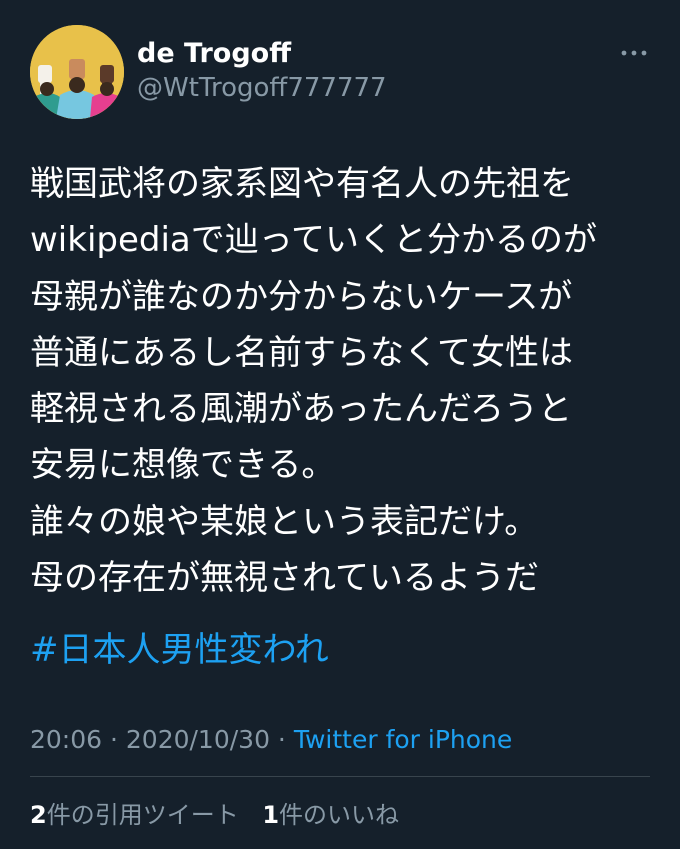 This screenshot has height=849, width=680. I want to click on tweet-text-line: 軽視される風潮があったんだろうと, so click(301, 409).